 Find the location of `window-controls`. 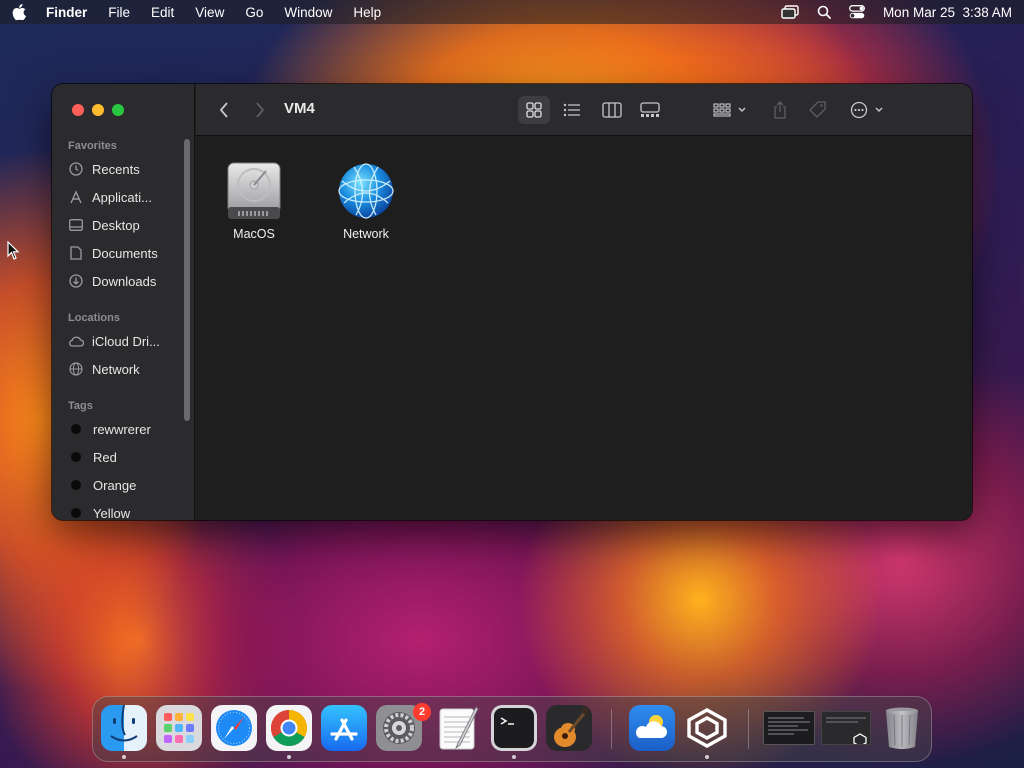

window-controls is located at coordinates (98, 110).